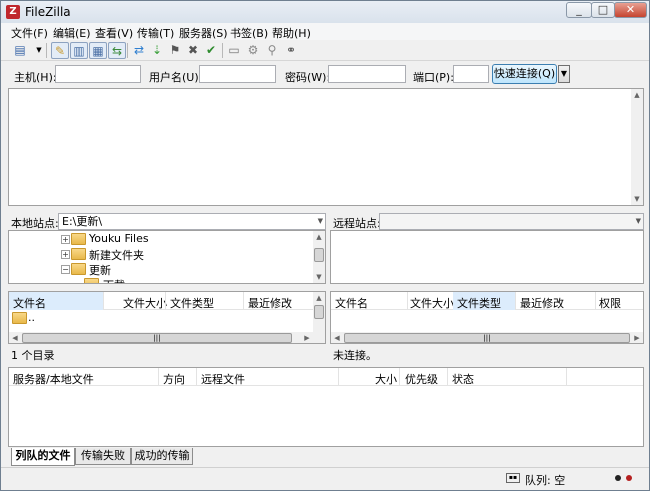  What do you see at coordinates (234, 50) in the screenshot?
I see `filter-icon: ▭` at bounding box center [234, 50].